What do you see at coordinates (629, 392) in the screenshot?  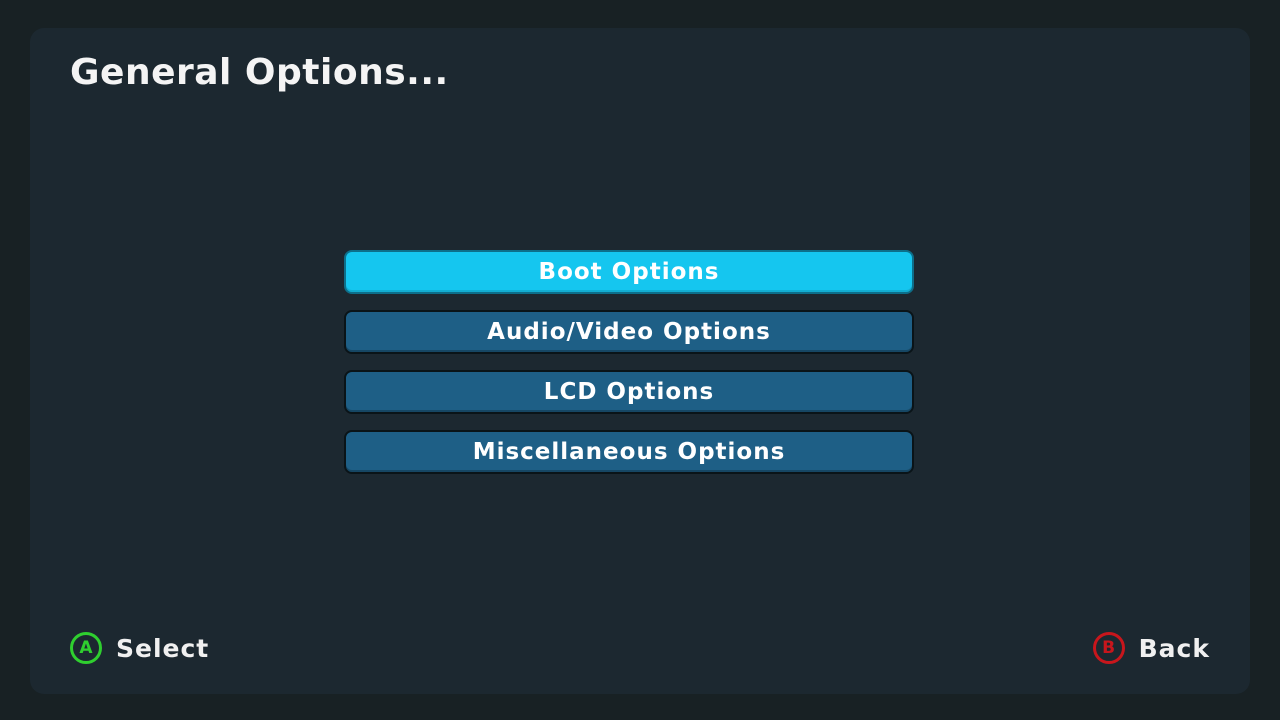 I see `menu-item-lcd-options: LCD Options` at bounding box center [629, 392].